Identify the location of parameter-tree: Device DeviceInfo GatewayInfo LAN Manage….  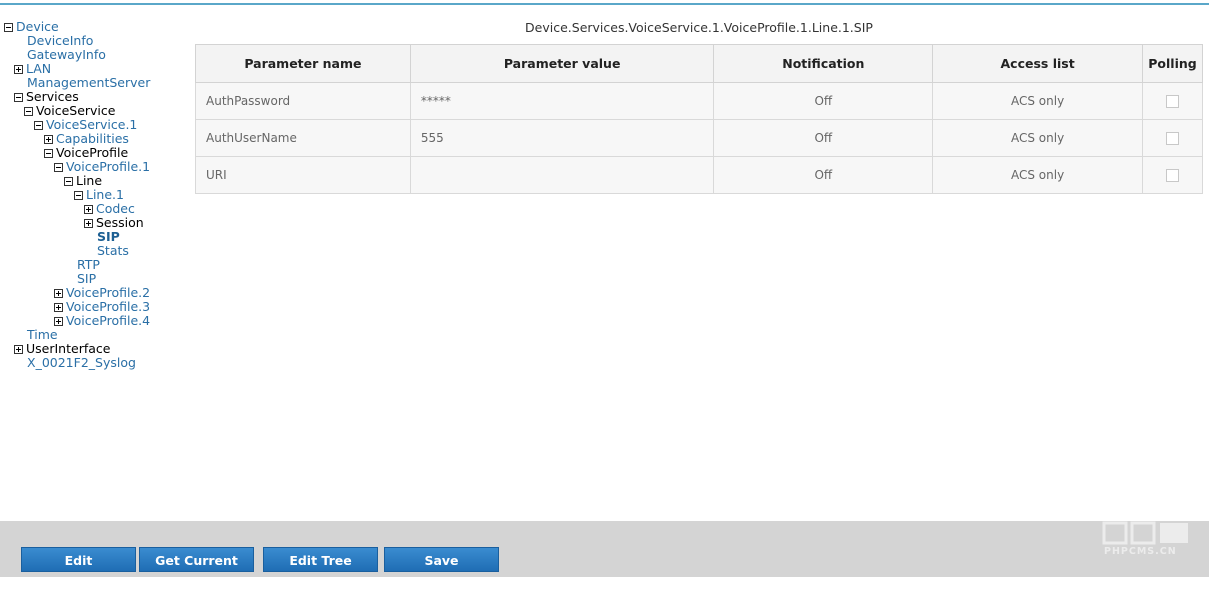
(95, 195).